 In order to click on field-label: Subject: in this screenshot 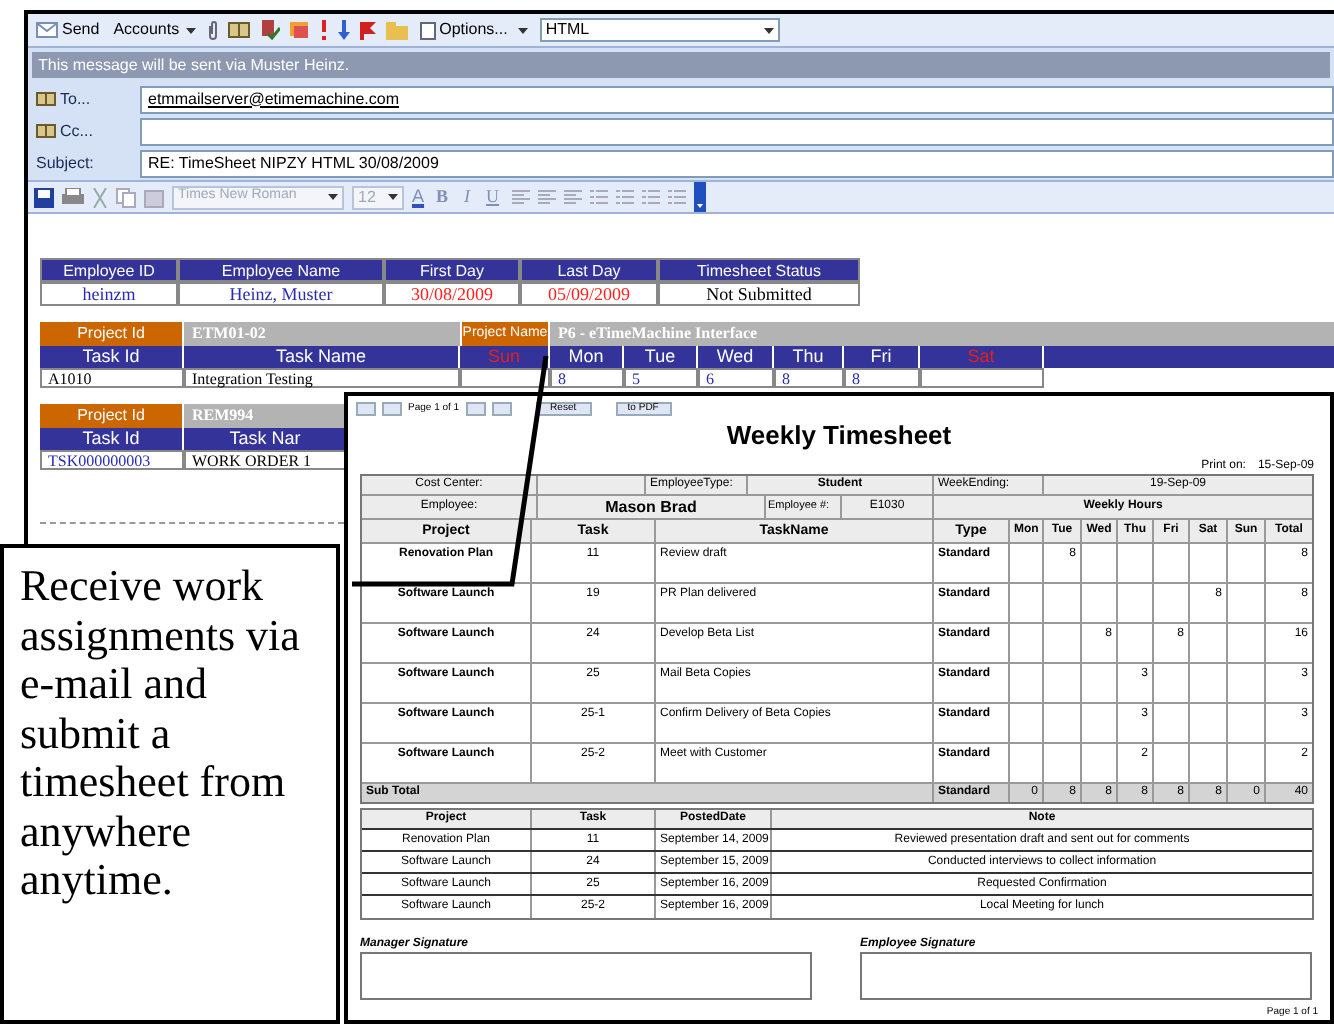, I will do `click(65, 163)`.